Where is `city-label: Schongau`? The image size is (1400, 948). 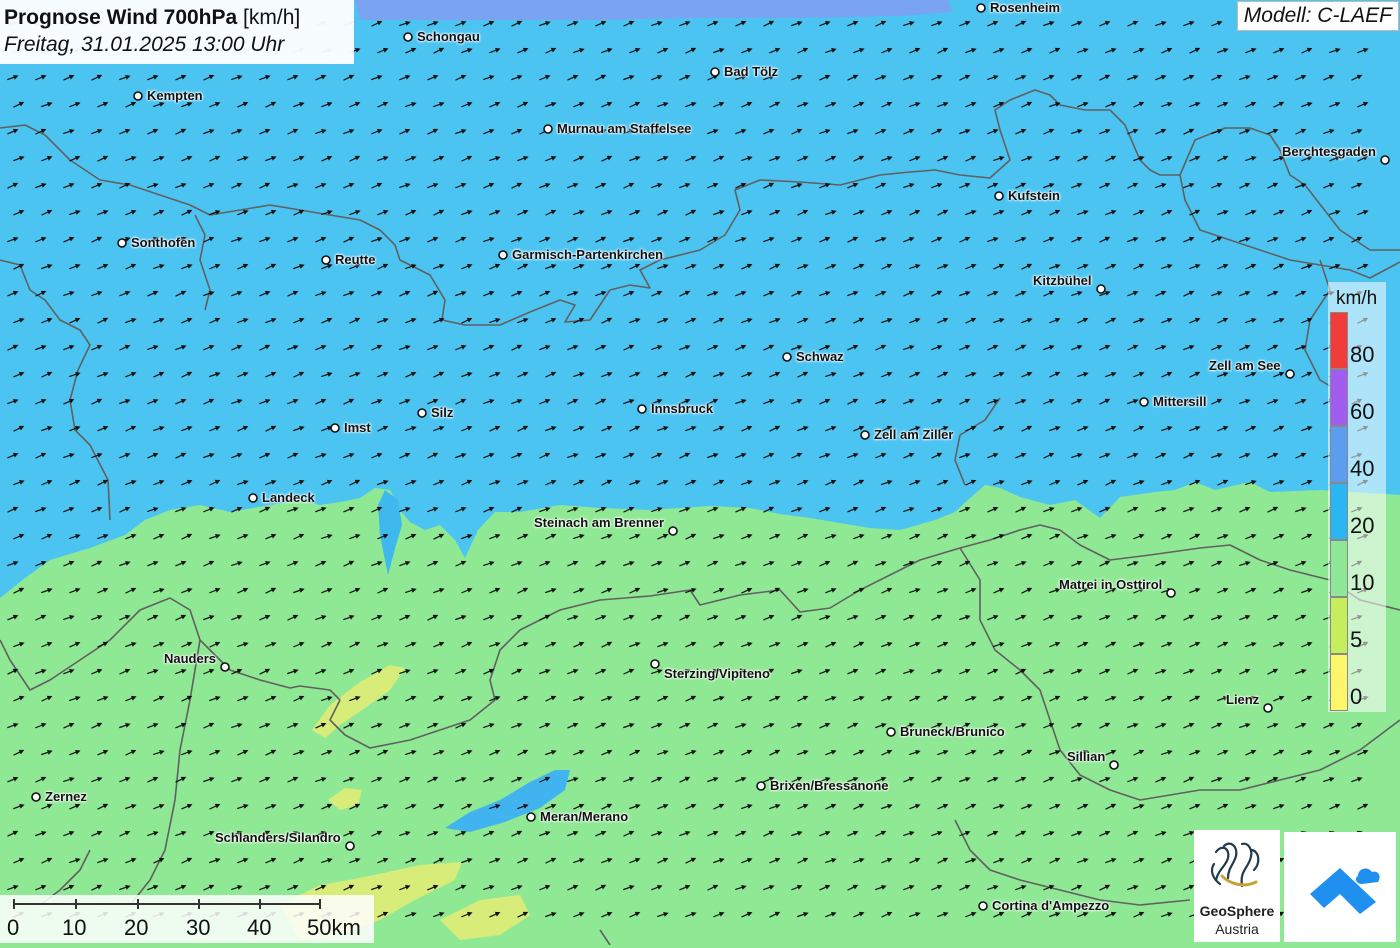 city-label: Schongau is located at coordinates (448, 36).